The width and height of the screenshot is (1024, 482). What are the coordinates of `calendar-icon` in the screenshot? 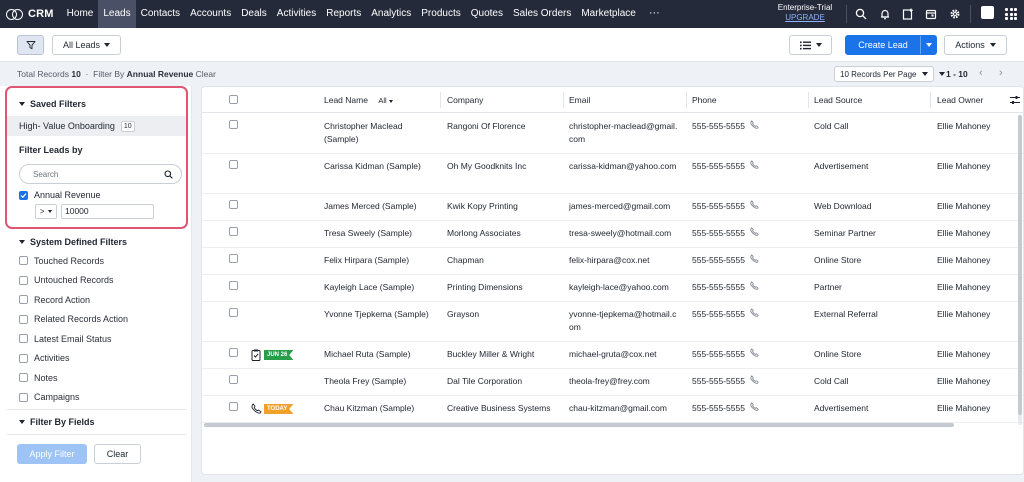 It's located at (931, 14).